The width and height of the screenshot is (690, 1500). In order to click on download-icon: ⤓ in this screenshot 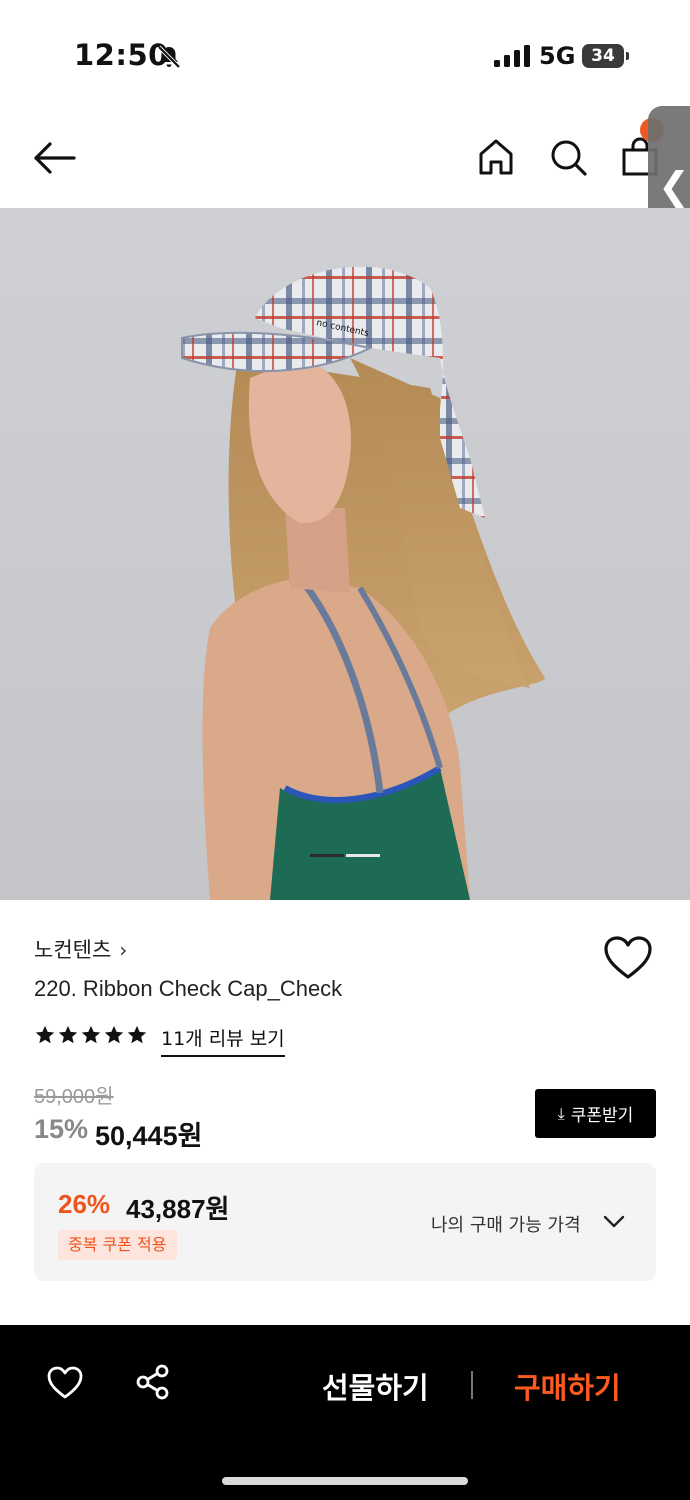, I will do `click(561, 1113)`.